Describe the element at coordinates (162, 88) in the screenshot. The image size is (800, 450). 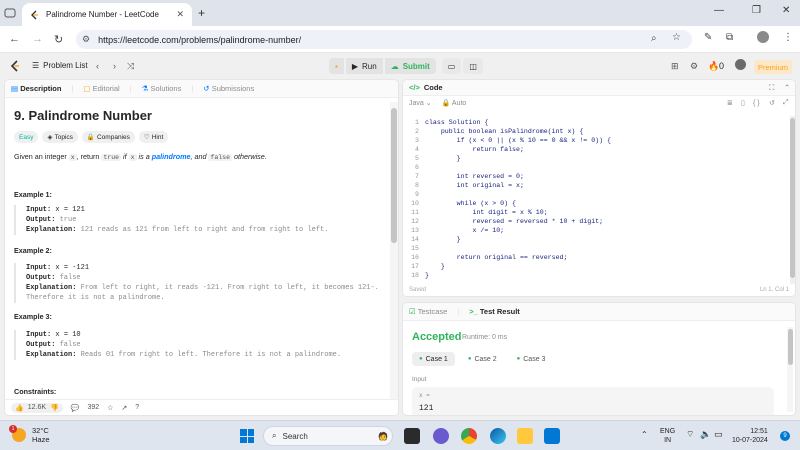
I see `tab-solutions: ⚗ Solutions` at that location.